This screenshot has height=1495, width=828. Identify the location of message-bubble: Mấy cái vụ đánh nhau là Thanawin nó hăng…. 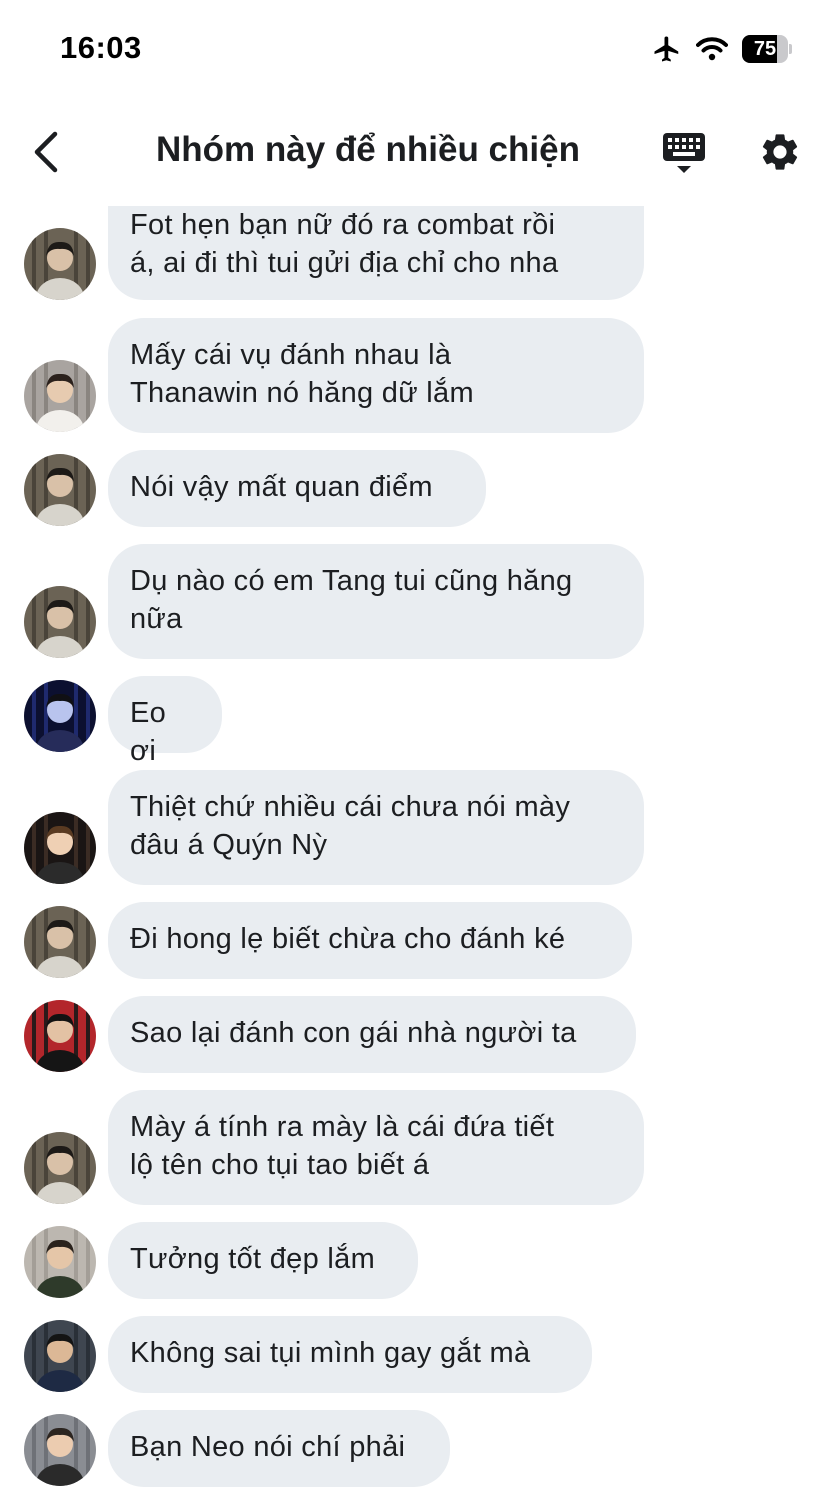
(376, 375).